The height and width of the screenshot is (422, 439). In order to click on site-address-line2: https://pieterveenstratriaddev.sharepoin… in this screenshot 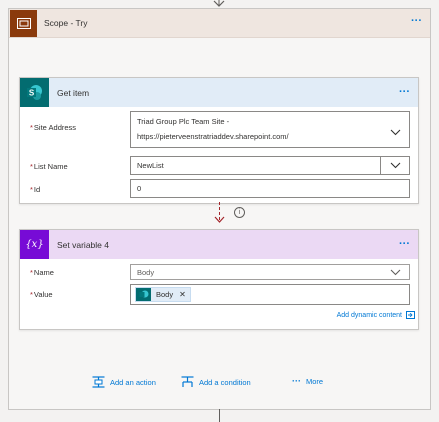, I will do `click(213, 136)`.